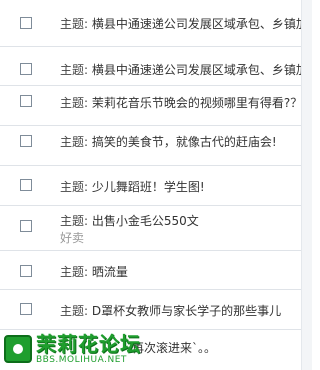 The width and height of the screenshot is (320, 370). I want to click on thread-subject: 主题: 搞笑的美食节，就像古代的赶庙会!, so click(168, 141).